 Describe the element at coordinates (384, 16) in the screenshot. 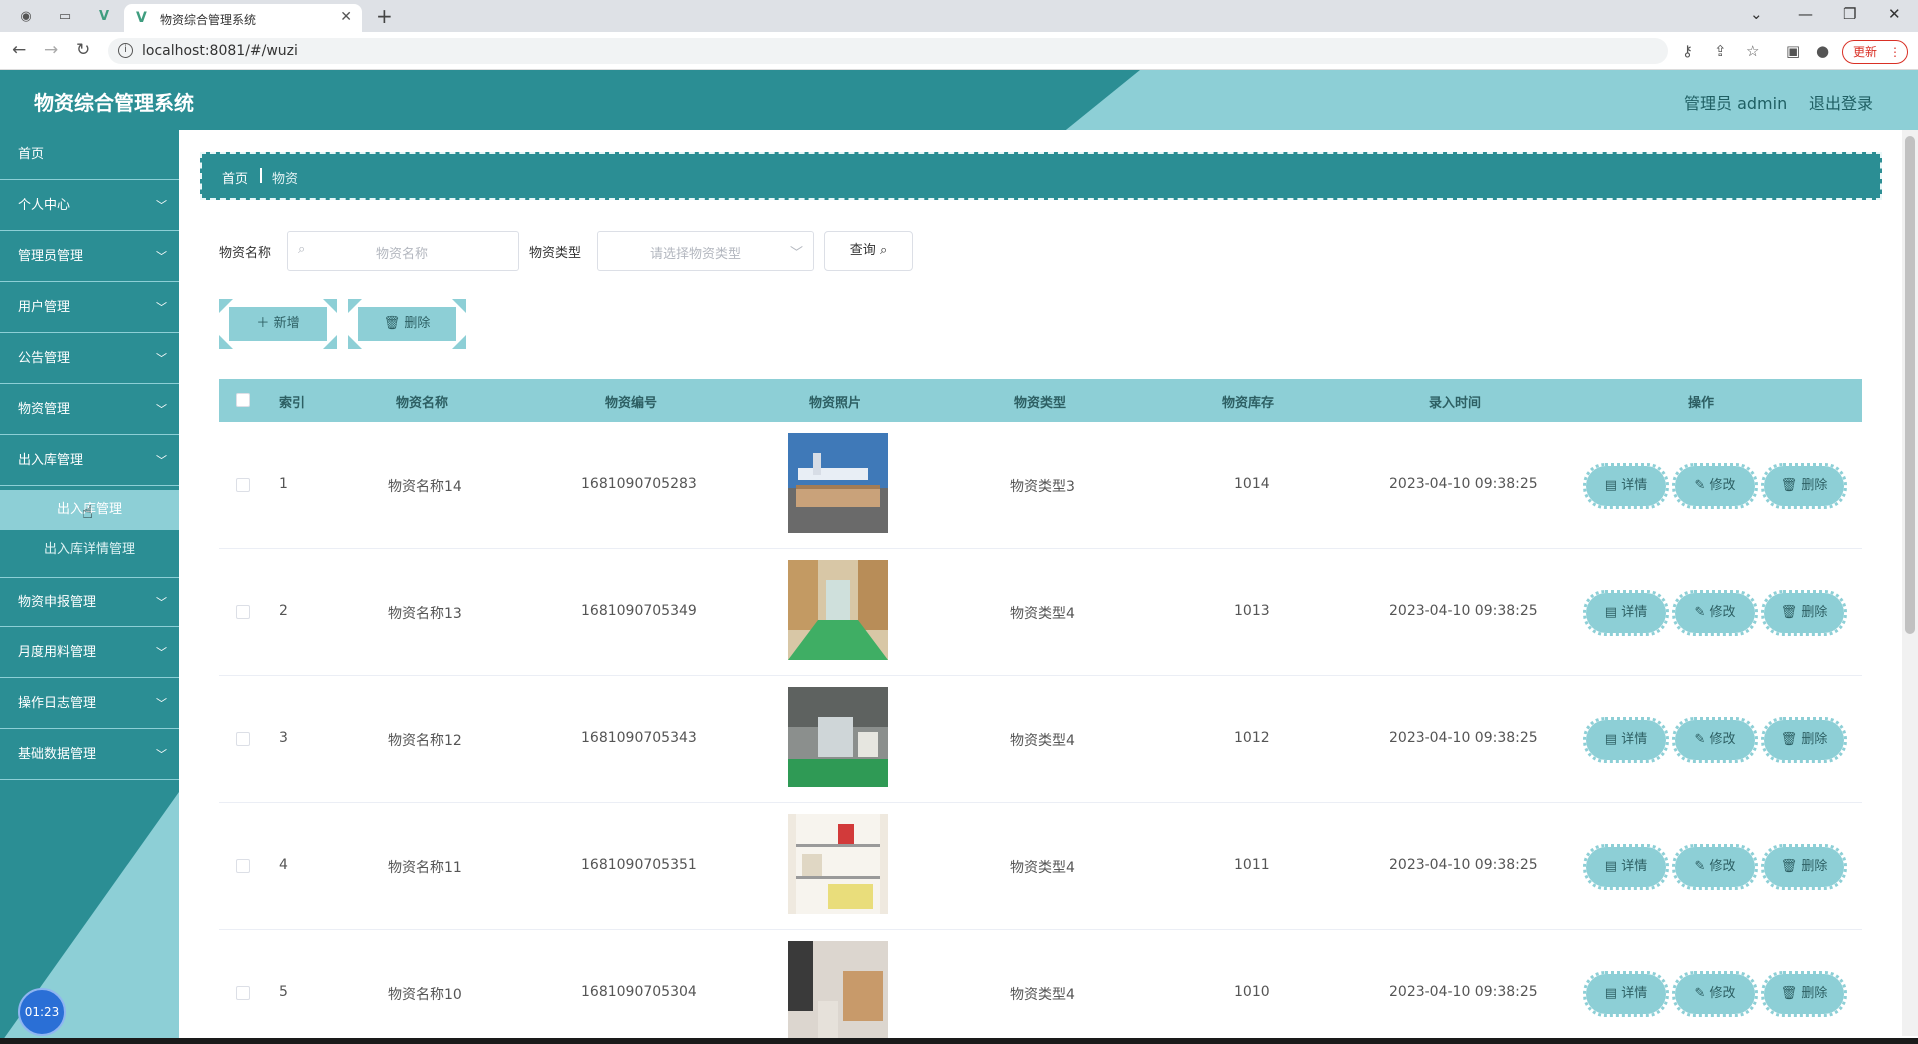

I see `new-tab-button: +` at that location.